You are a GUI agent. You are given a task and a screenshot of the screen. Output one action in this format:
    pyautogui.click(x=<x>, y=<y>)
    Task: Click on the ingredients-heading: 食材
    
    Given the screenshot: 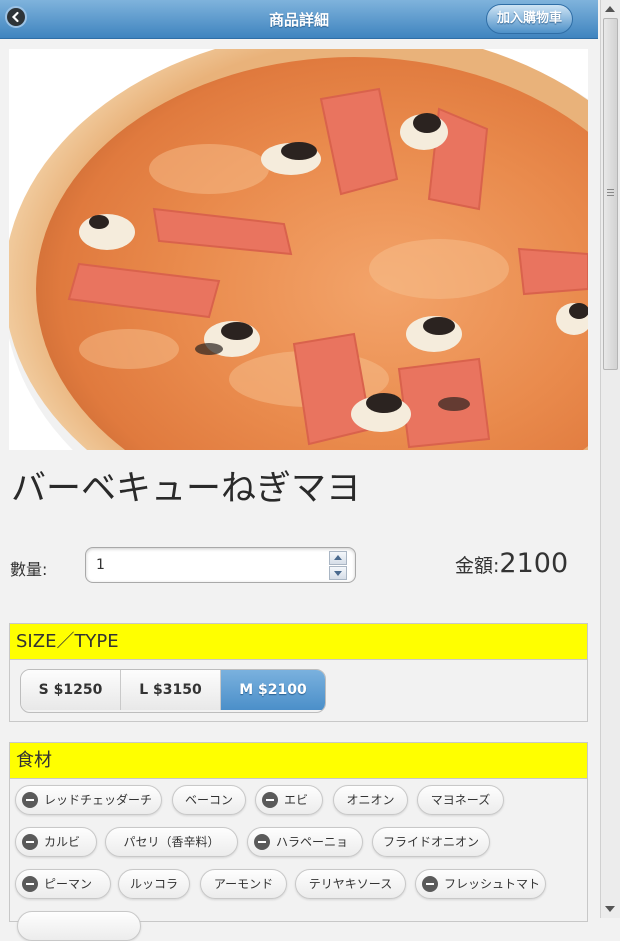 What is the action you would take?
    pyautogui.click(x=298, y=761)
    